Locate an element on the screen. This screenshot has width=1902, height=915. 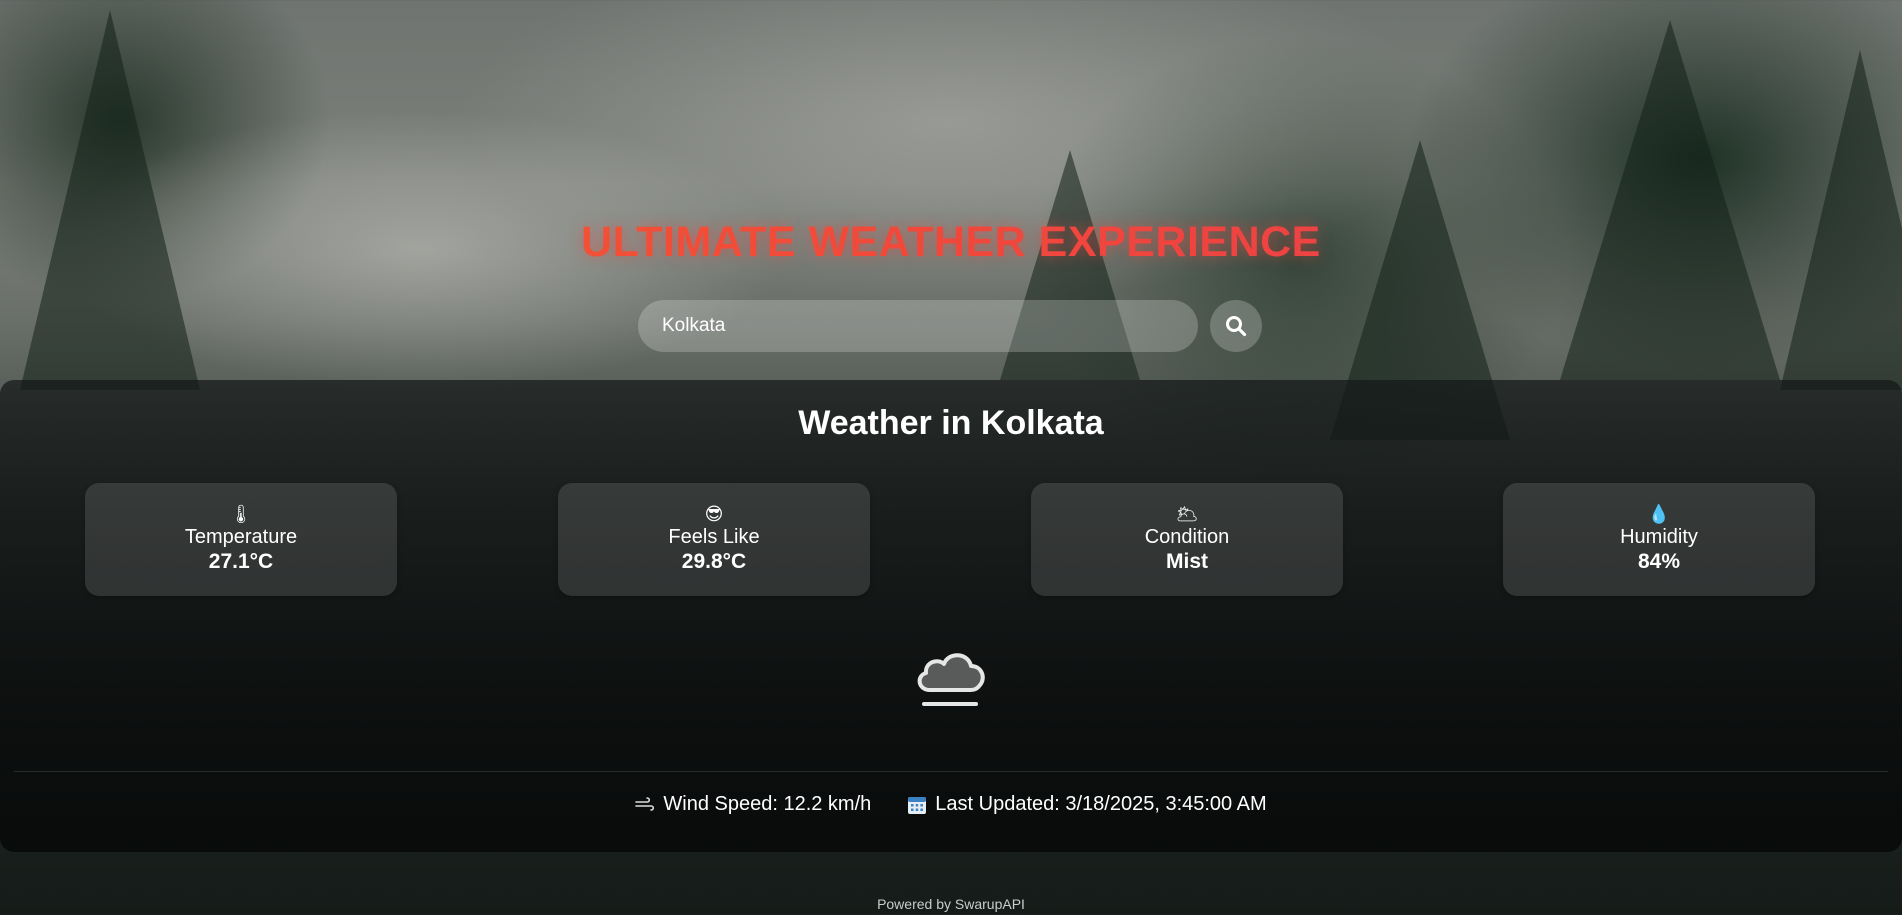
mist-cloud-icon is located at coordinates (951, 679).